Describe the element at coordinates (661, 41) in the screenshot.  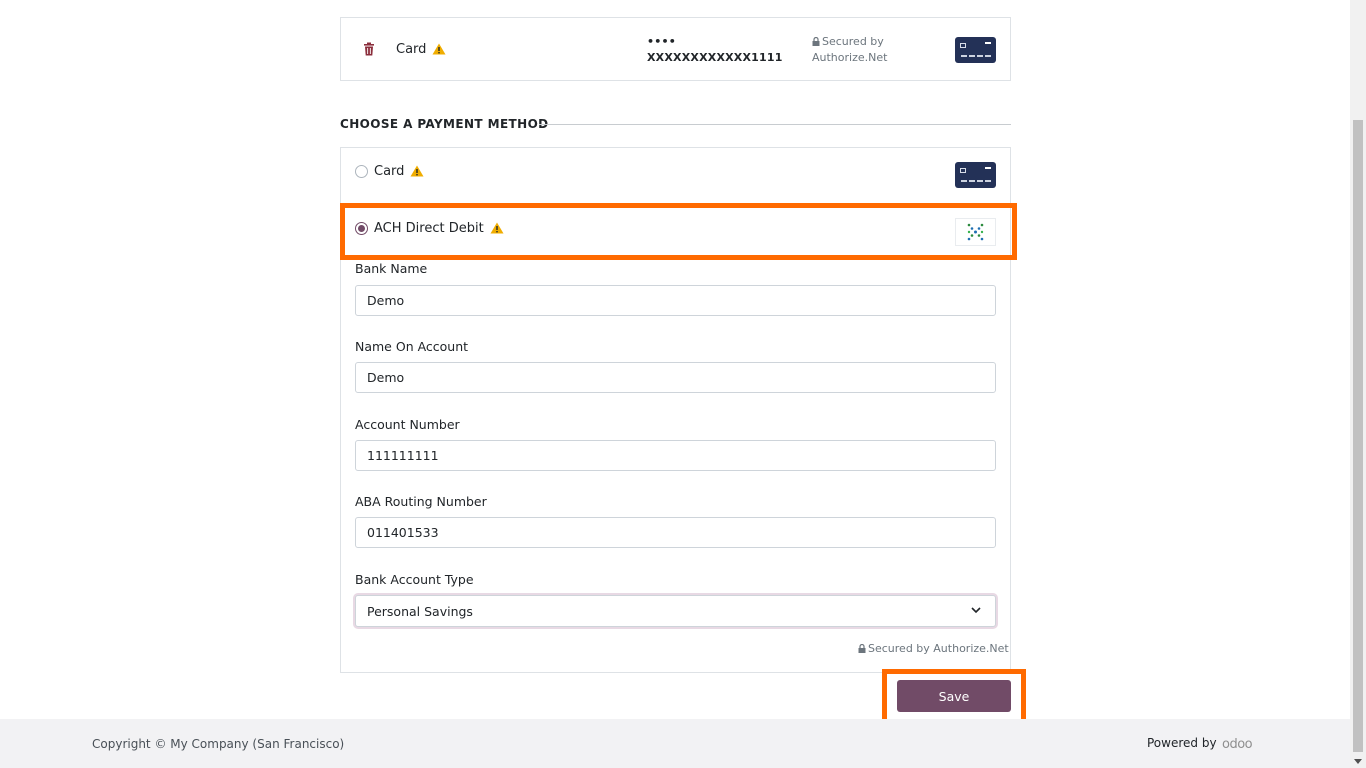
I see `masked-dots: ••••` at that location.